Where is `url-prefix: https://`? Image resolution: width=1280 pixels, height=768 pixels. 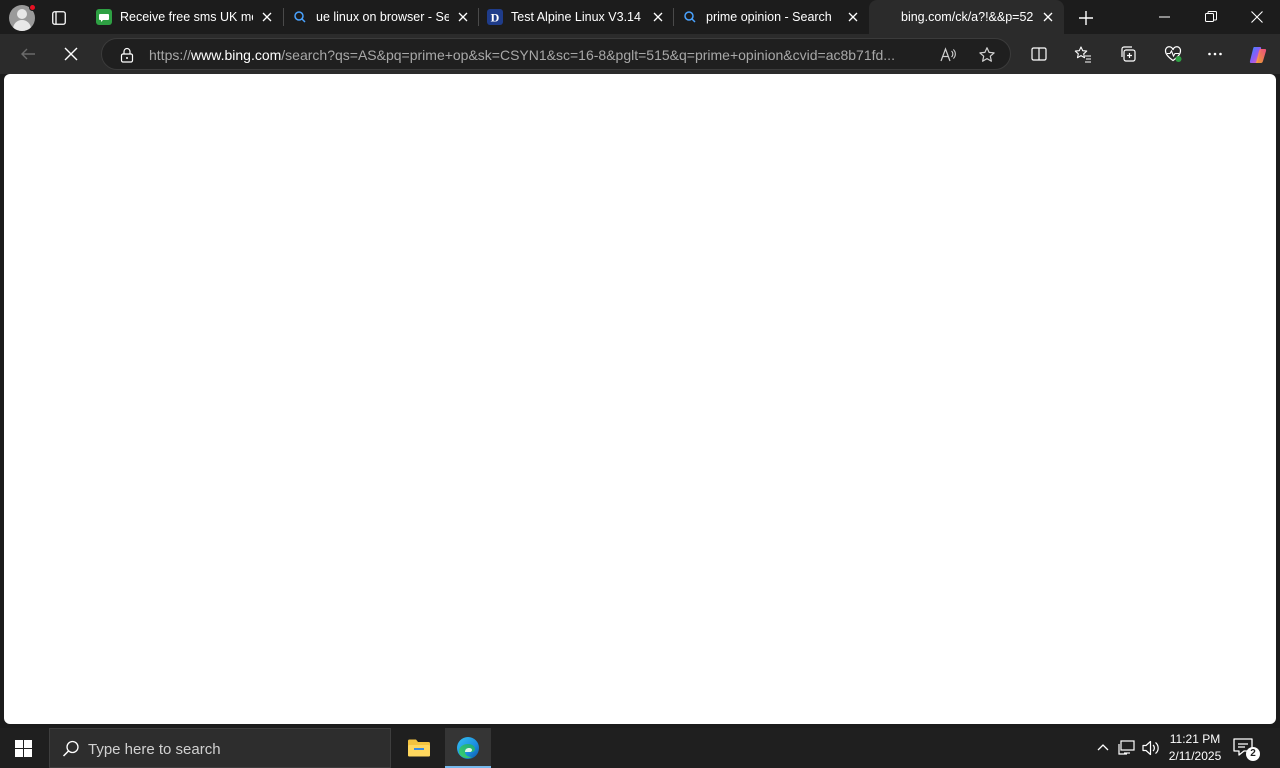 url-prefix: https:// is located at coordinates (170, 55).